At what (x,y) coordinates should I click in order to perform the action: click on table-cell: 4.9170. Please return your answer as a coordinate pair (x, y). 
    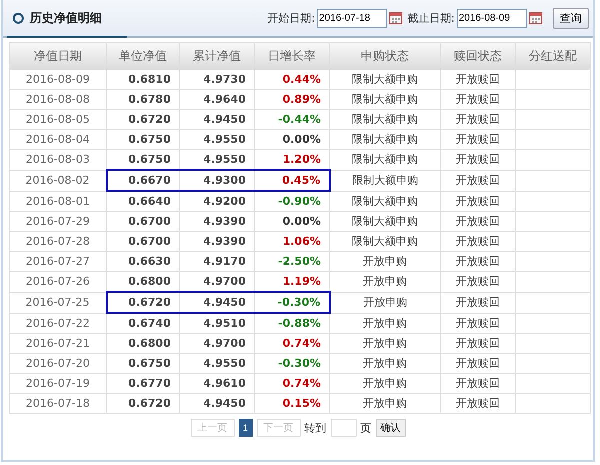
    Looking at the image, I should click on (217, 262).